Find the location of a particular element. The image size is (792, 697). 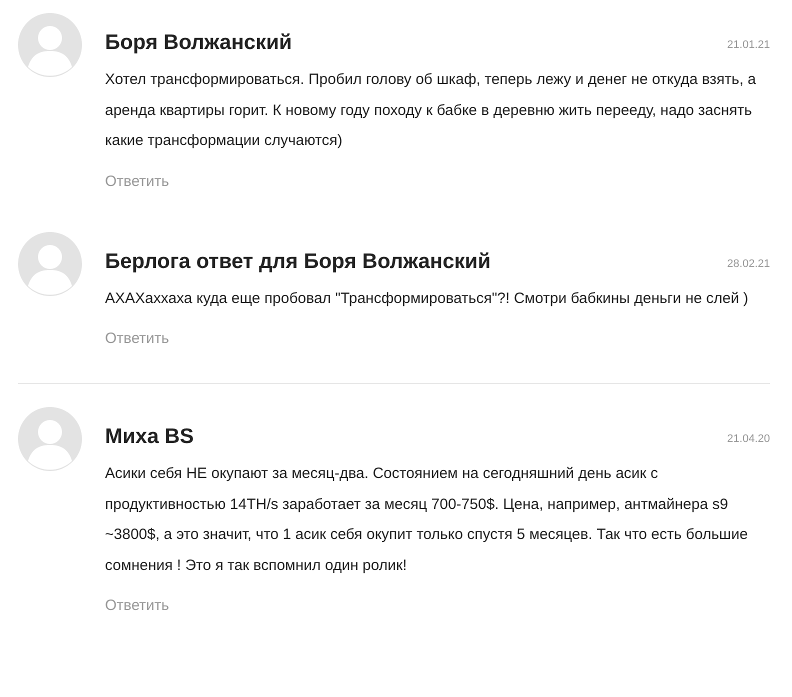

comment-date: 21.01.21 is located at coordinates (748, 45).